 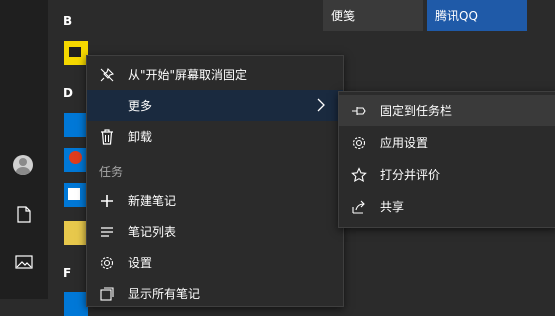 I want to click on menu-item-unpin: 从"开始"屏幕取消固定, so click(x=215, y=74).